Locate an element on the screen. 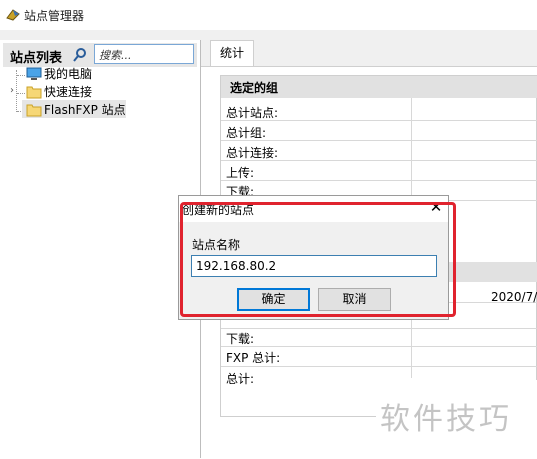 The image size is (537, 459). computer-icon is located at coordinates (34, 73).